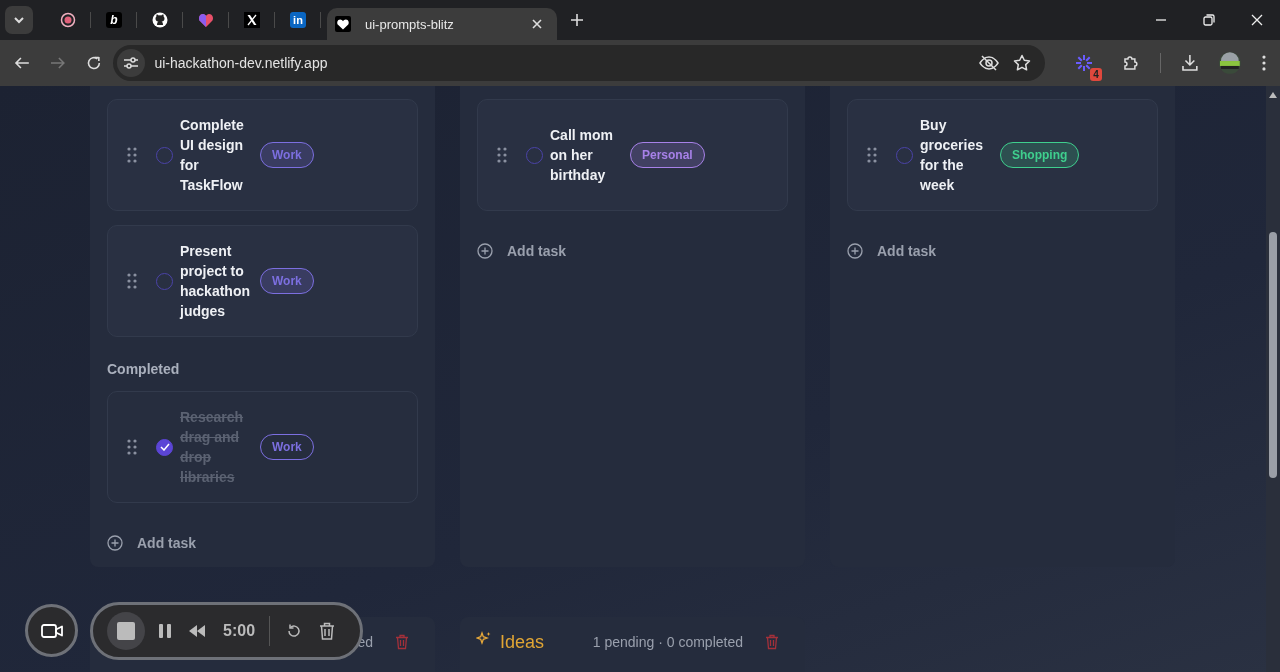 The image size is (1280, 672). I want to click on scroll-up-icon, so click(1273, 95).